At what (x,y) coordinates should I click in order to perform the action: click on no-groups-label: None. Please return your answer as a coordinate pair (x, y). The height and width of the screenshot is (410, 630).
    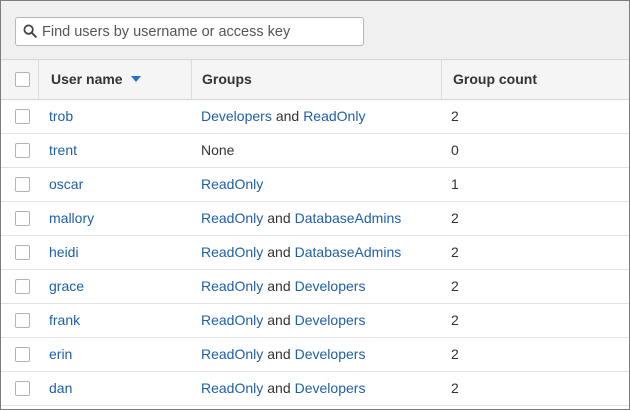
    Looking at the image, I should click on (218, 150).